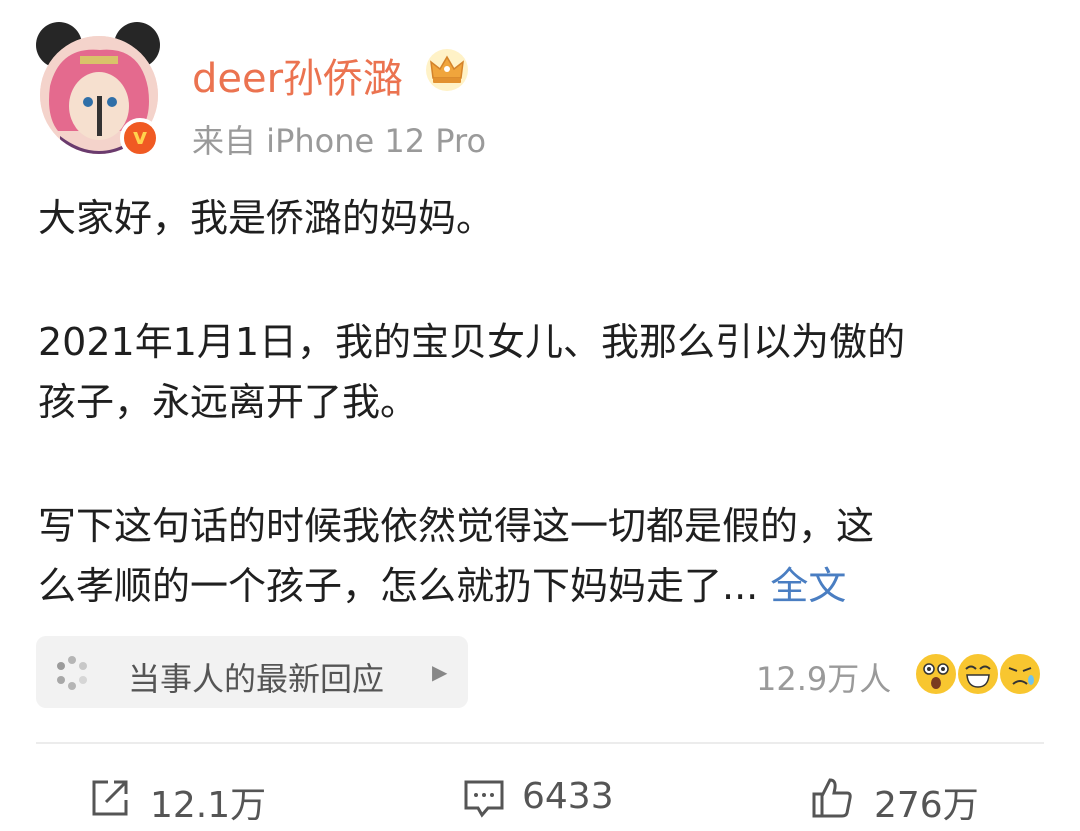 Image resolution: width=1080 pixels, height=831 pixels. What do you see at coordinates (110, 798) in the screenshot?
I see `repost-icon` at bounding box center [110, 798].